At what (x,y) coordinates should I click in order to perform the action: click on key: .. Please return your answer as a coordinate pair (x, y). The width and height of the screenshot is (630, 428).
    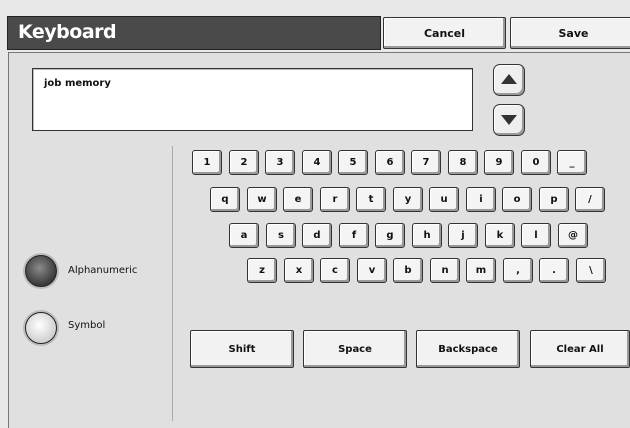
    Looking at the image, I should click on (554, 270).